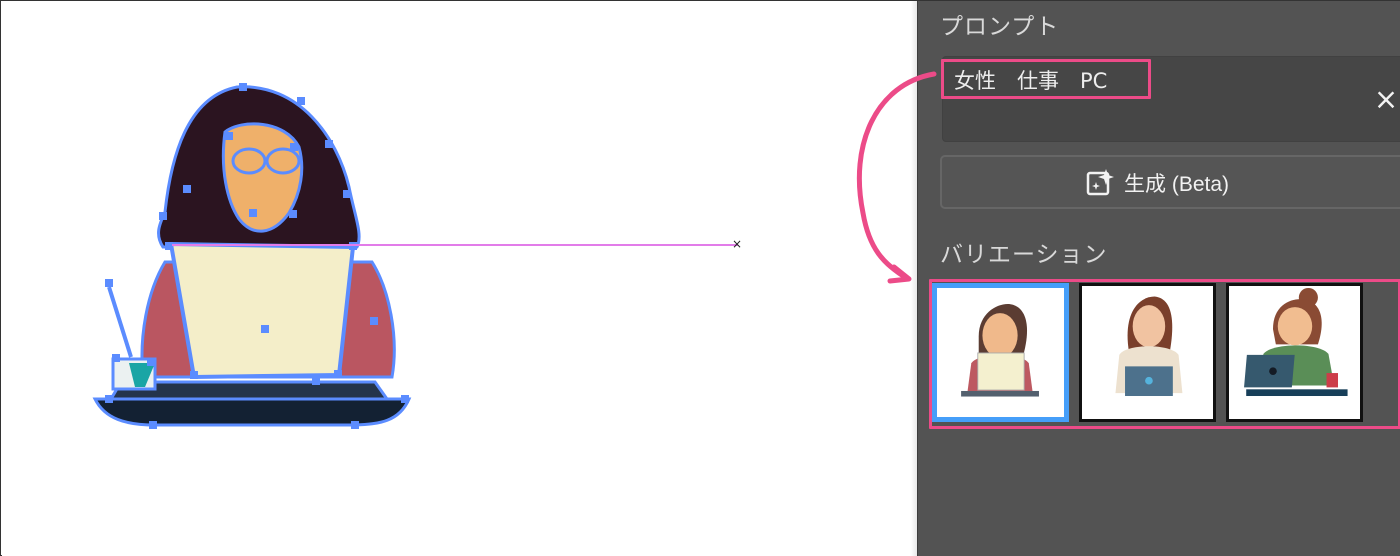  I want to click on generate-button-content: 生成 (Beta), so click(1157, 183).